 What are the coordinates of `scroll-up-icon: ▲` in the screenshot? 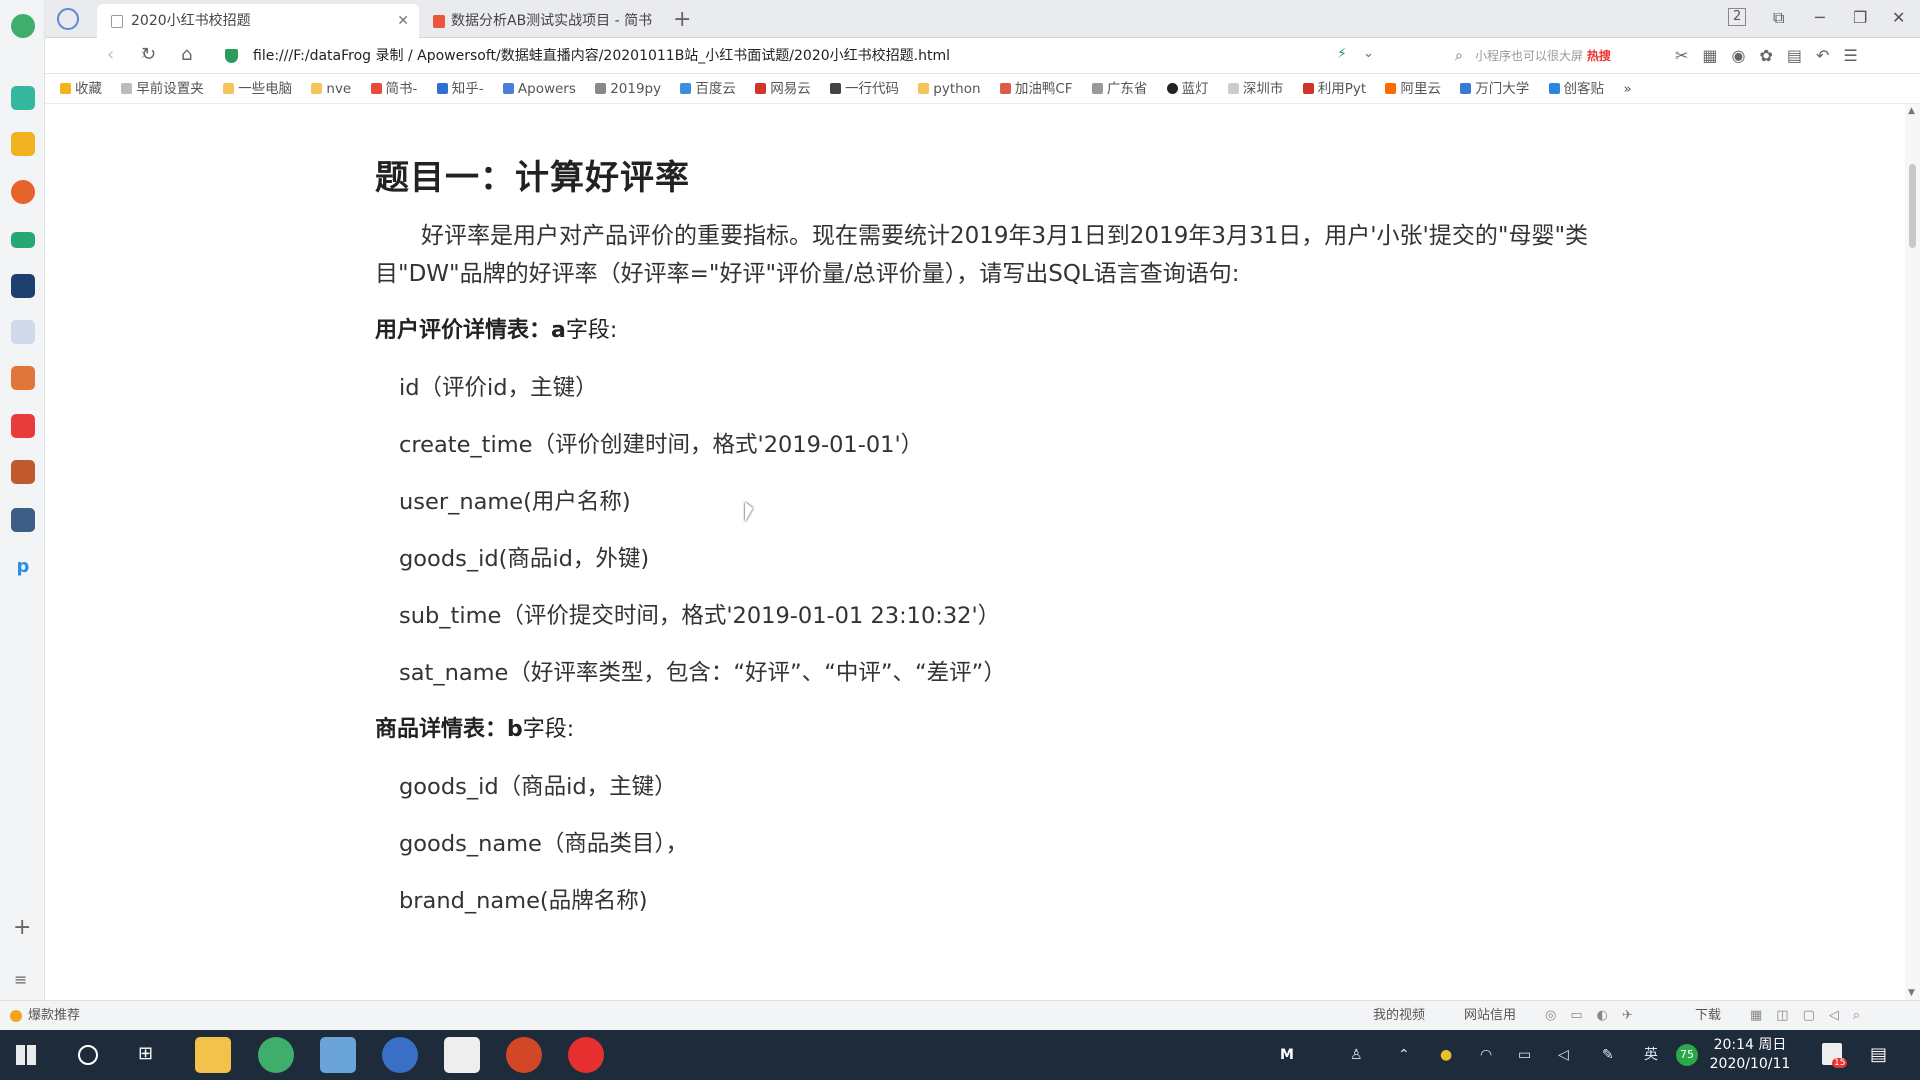 It's located at (1911, 111).